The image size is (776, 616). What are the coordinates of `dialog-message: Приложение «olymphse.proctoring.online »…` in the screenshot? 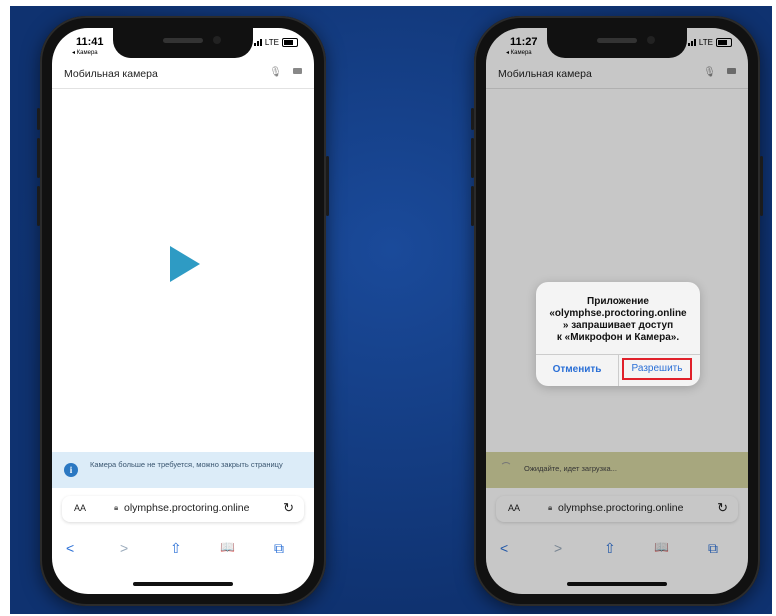 It's located at (618, 319).